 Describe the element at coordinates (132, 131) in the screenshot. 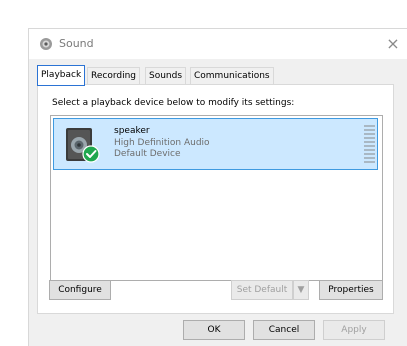

I see `device-name: speaker` at that location.